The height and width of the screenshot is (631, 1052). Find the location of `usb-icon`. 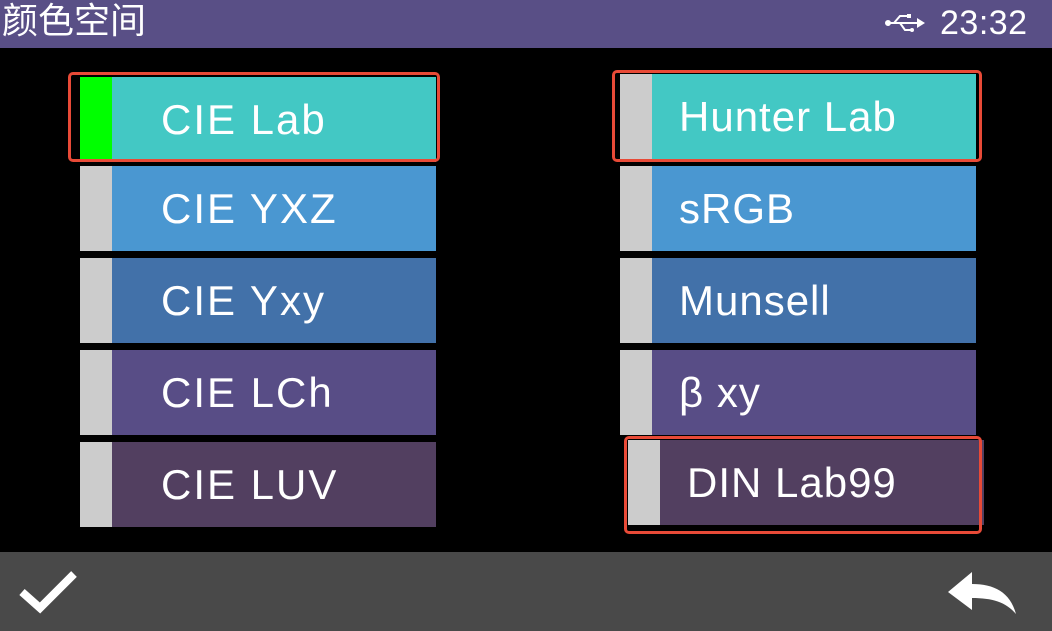

usb-icon is located at coordinates (905, 23).